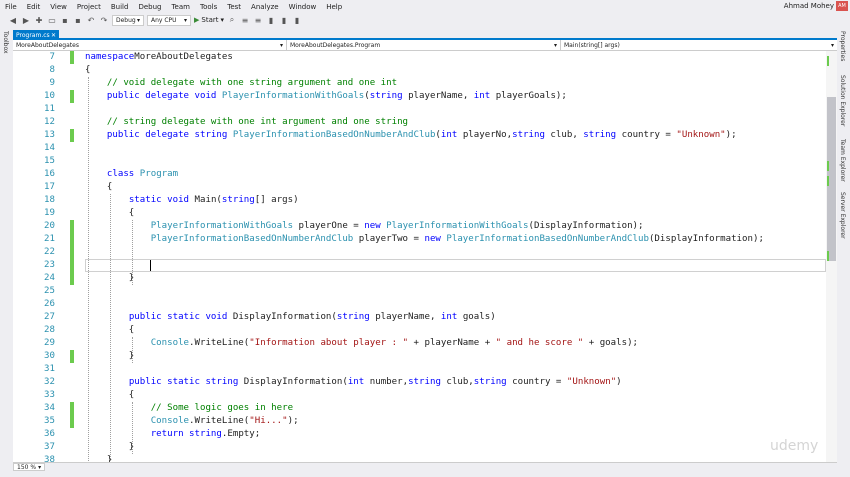 Image resolution: width=850 pixels, height=477 pixels. I want to click on code-line: 25, so click(419, 291).